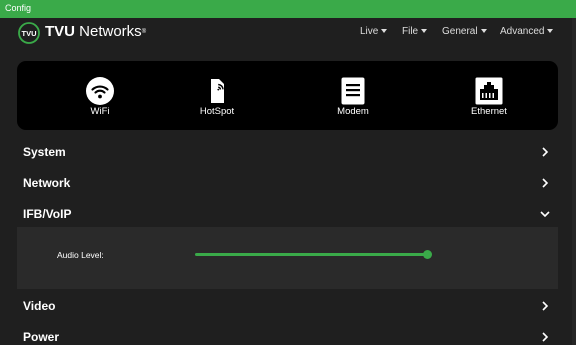 Image resolution: width=576 pixels, height=345 pixels. Describe the element at coordinates (353, 111) in the screenshot. I see `connection-modem-label: Modem` at that location.